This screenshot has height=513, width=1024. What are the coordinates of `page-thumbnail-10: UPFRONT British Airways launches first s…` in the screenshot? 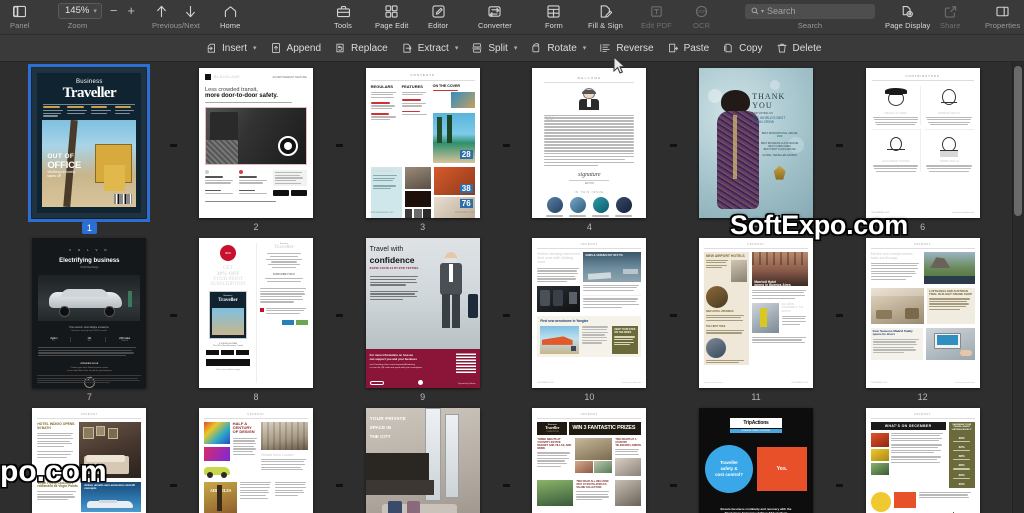 It's located at (589, 313).